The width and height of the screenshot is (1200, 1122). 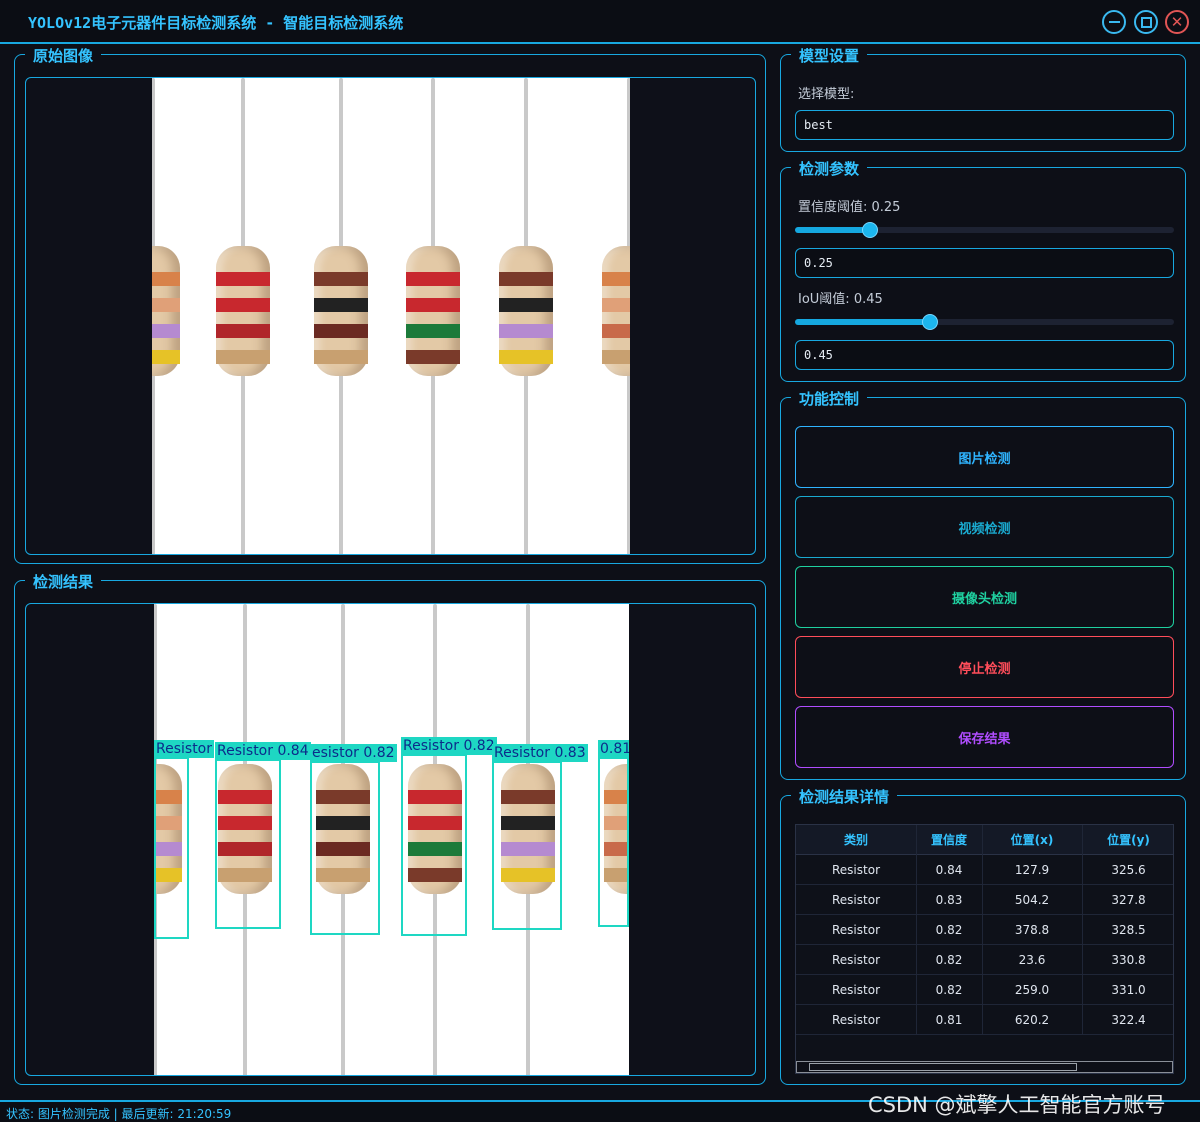 I want to click on table-cell: 325.6, so click(x=1128, y=870).